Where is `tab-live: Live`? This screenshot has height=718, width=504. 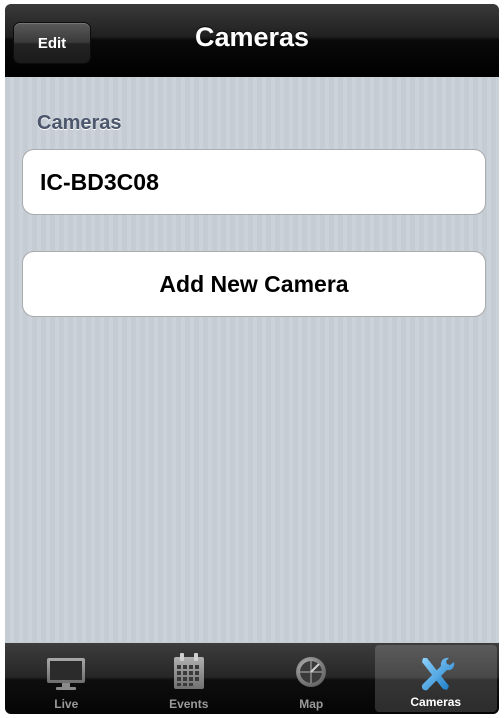 tab-live: Live is located at coordinates (66, 678).